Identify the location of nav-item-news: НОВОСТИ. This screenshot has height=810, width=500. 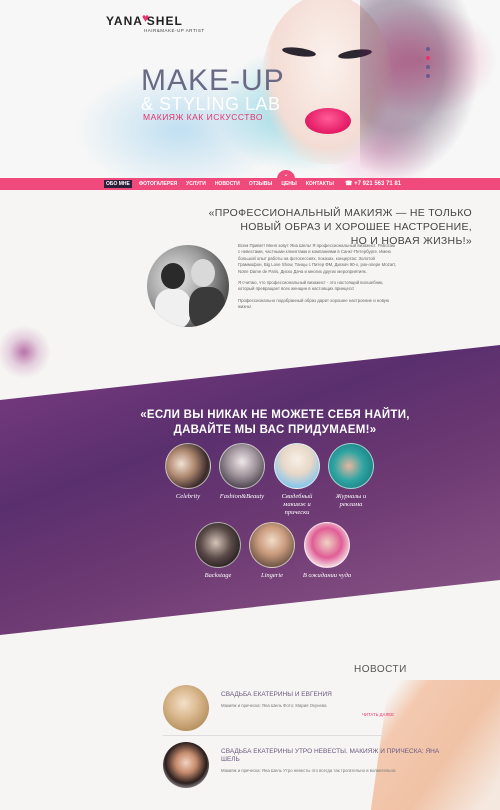
(227, 184).